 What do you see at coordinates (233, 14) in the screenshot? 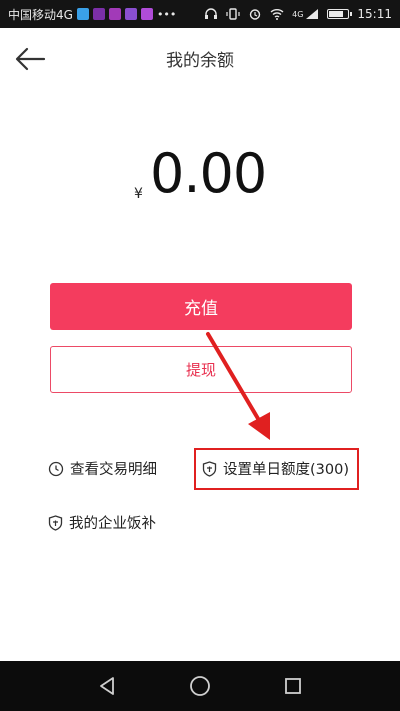
I see `vibrate-icon` at bounding box center [233, 14].